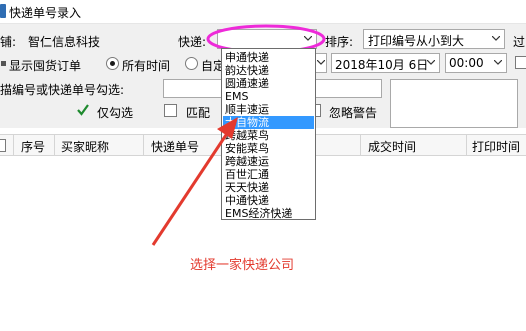  Describe the element at coordinates (192, 42) in the screenshot. I see `express-label: 快递:` at that location.